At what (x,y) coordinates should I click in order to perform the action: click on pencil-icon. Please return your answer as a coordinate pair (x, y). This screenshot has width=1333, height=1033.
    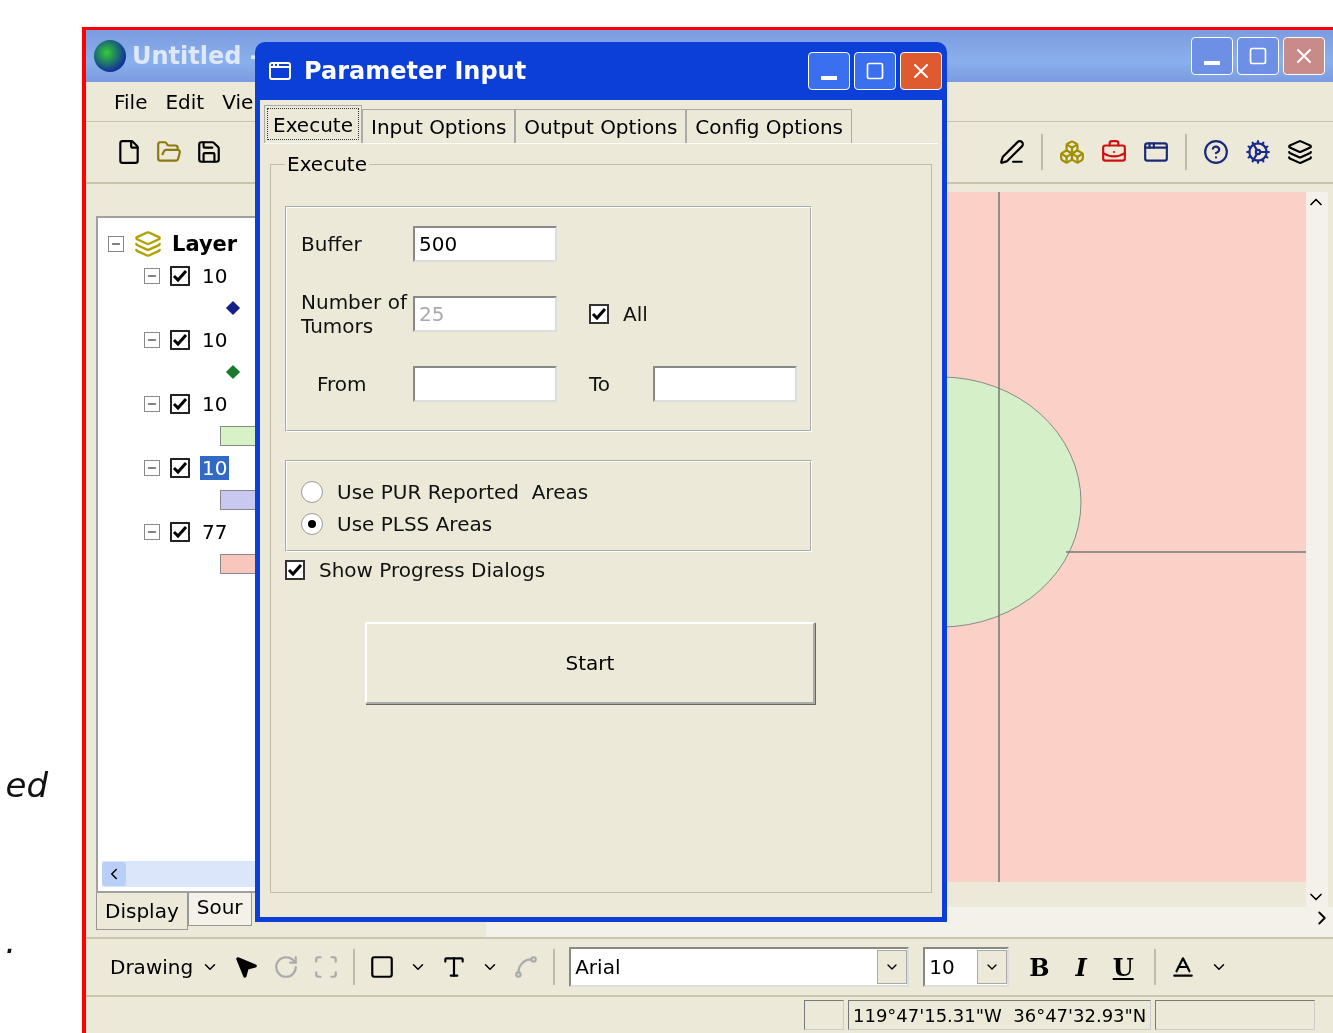
    Looking at the image, I should click on (1012, 152).